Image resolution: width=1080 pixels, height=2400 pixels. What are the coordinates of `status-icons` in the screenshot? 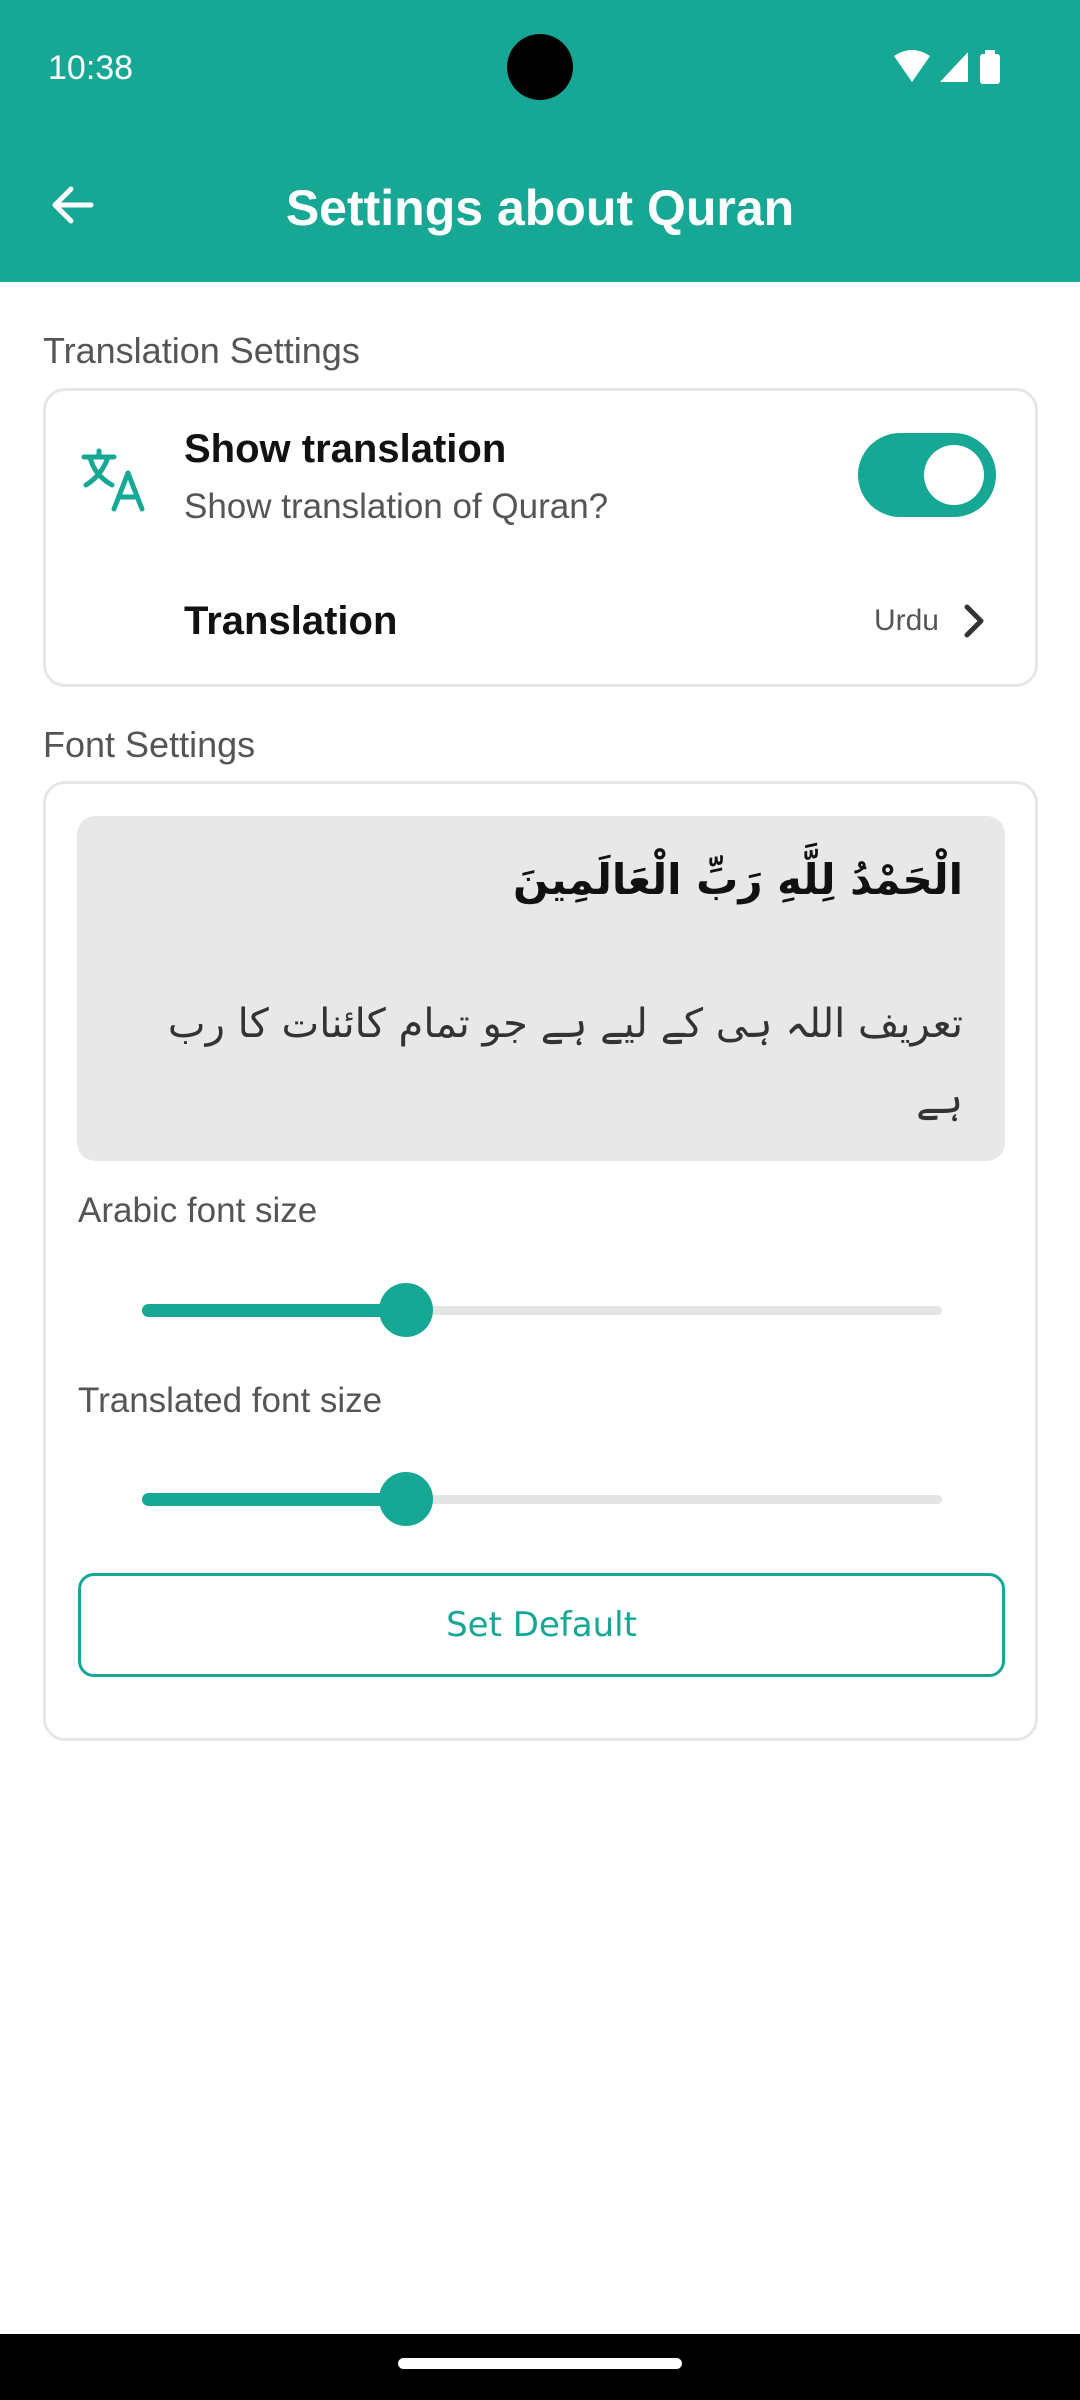 It's located at (950, 68).